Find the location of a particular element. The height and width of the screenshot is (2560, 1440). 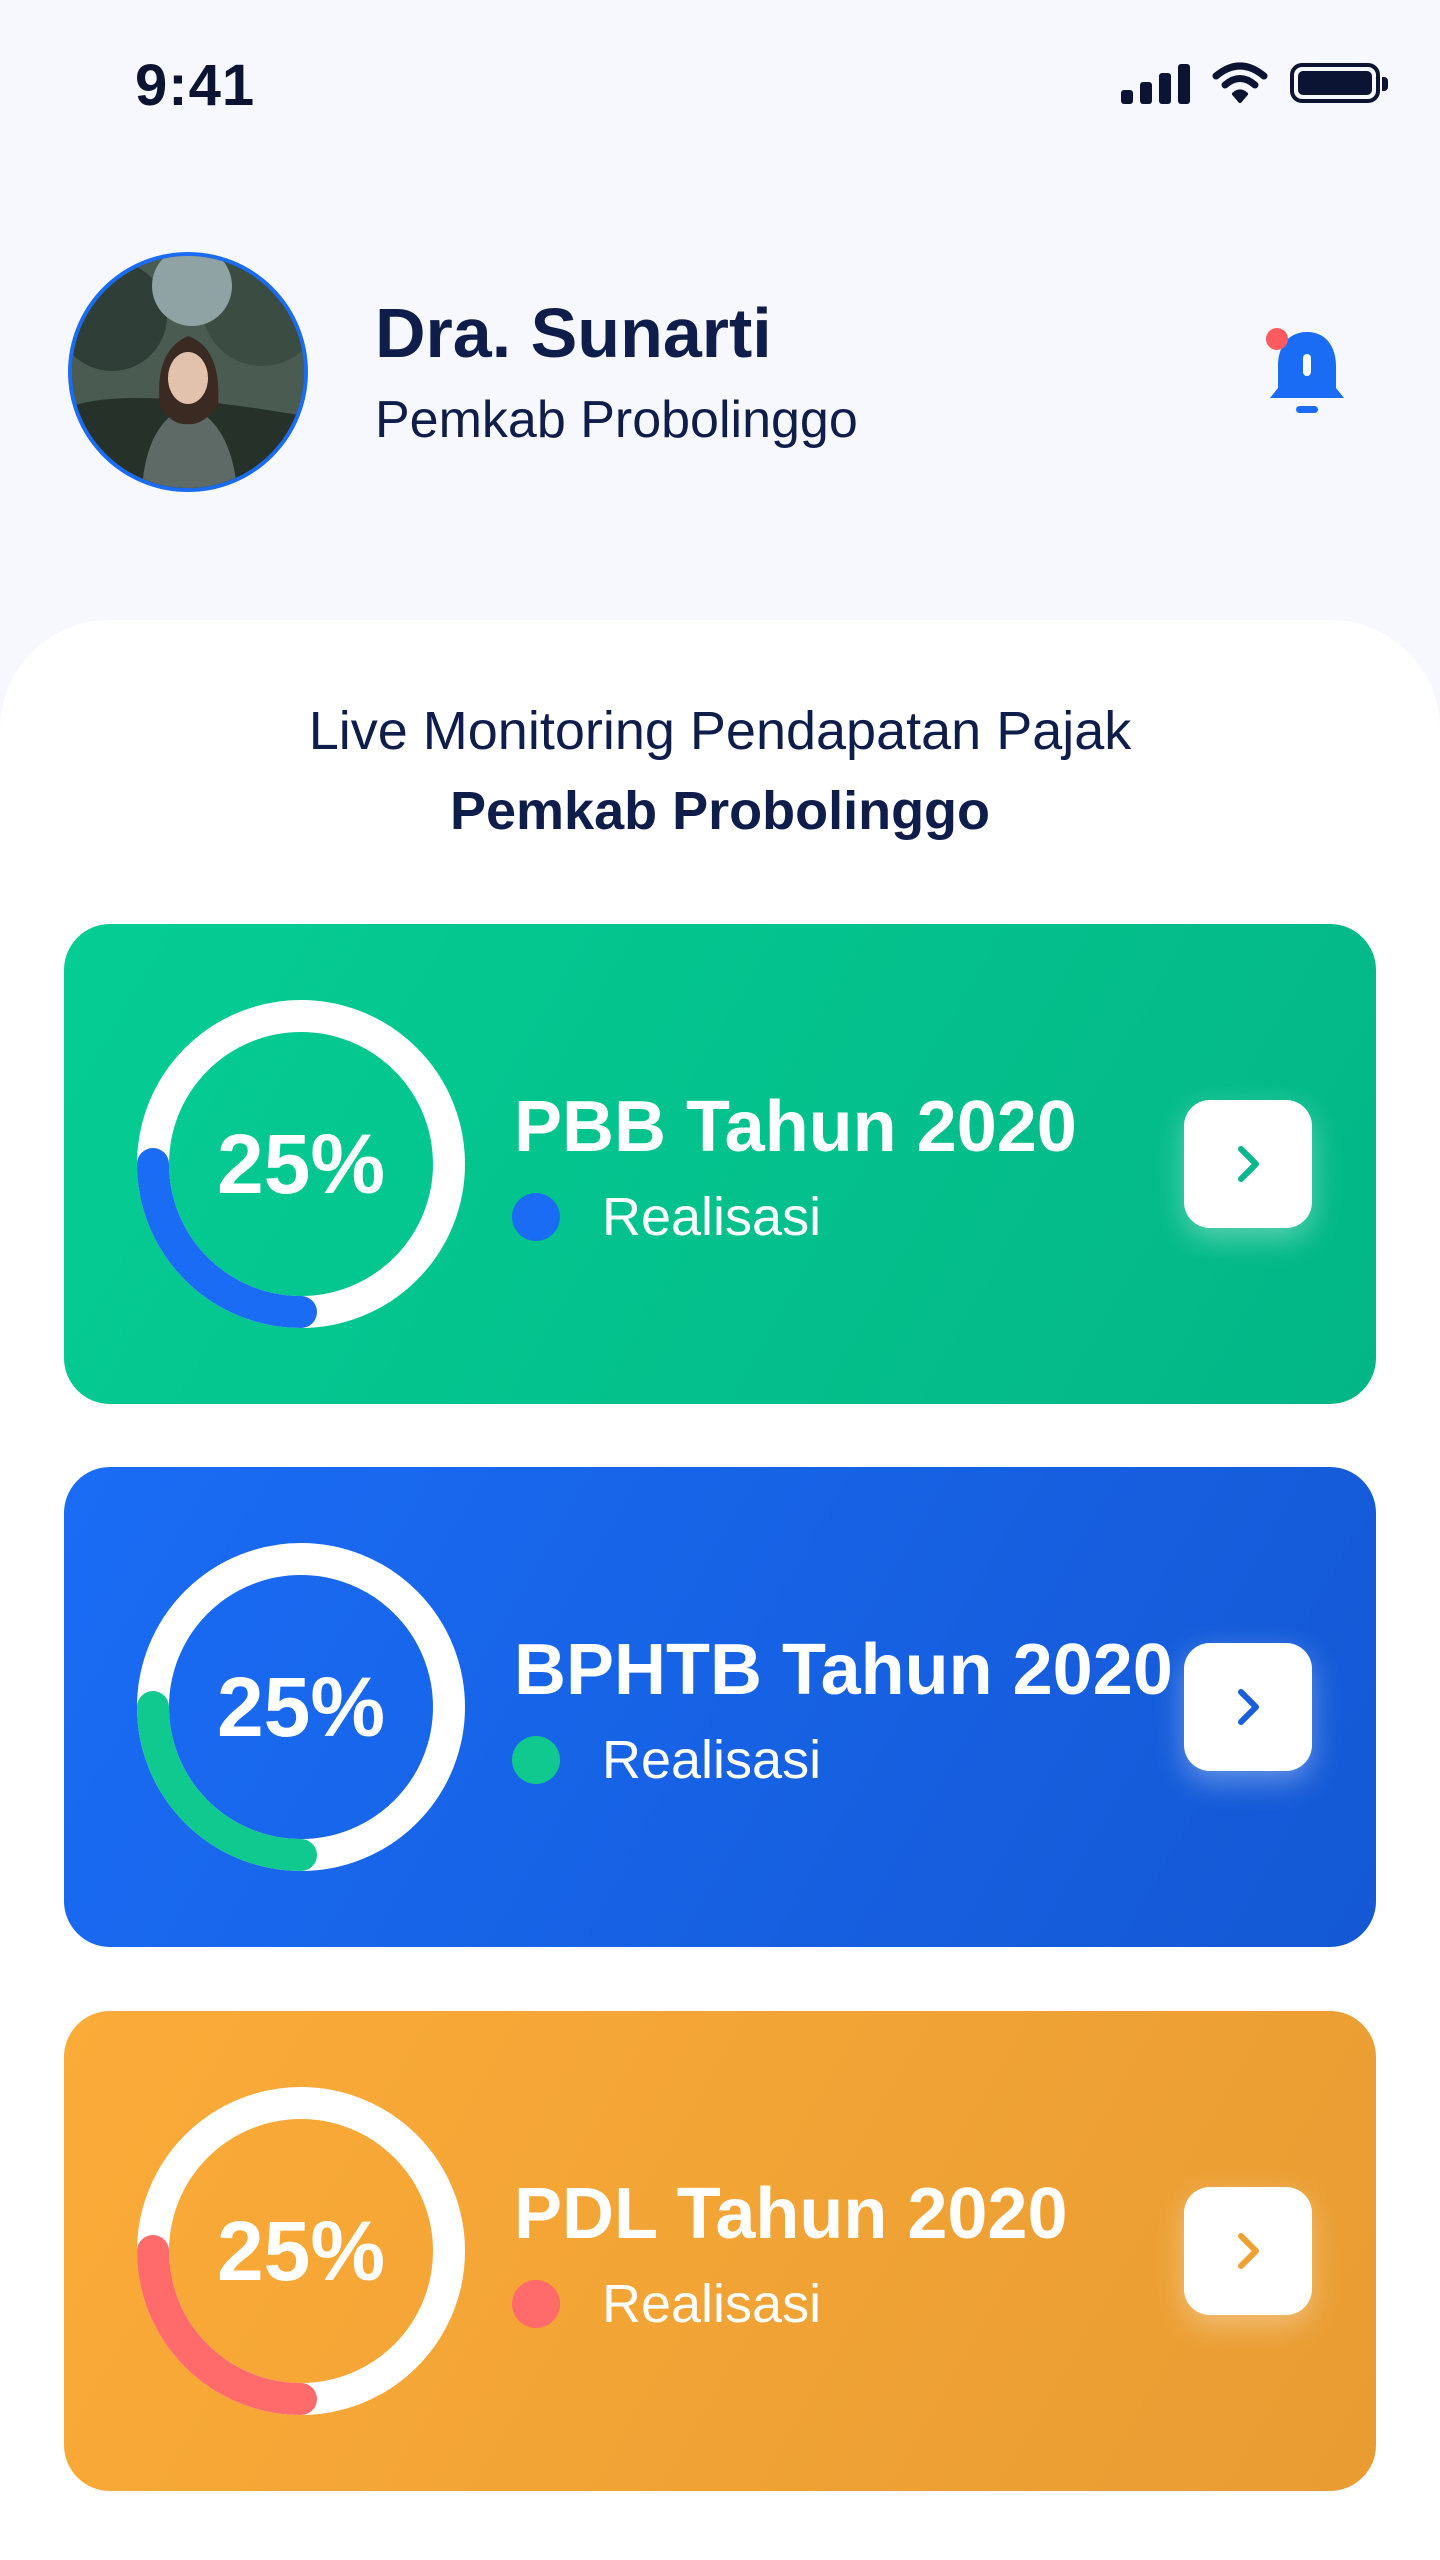

profile-organization: Pemkab Probolinggo is located at coordinates (616, 420).